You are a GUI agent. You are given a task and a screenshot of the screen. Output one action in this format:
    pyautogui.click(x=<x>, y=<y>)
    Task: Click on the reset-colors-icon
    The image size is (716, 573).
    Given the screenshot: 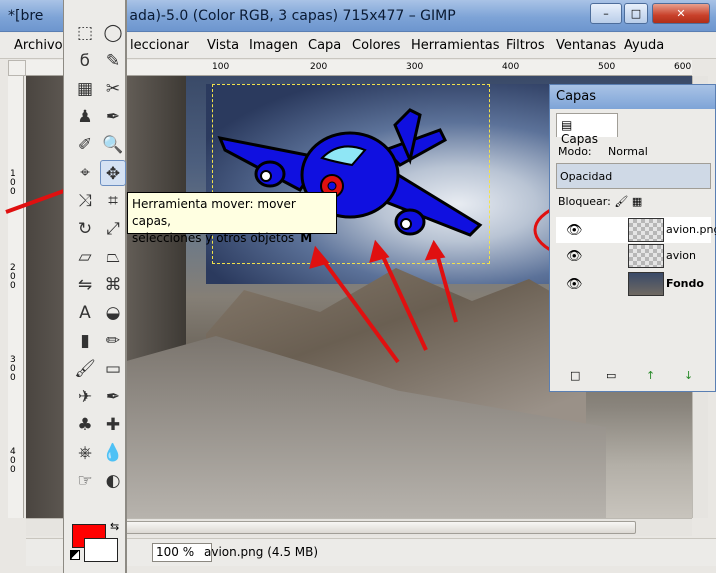 What is the action you would take?
    pyautogui.click(x=75, y=555)
    